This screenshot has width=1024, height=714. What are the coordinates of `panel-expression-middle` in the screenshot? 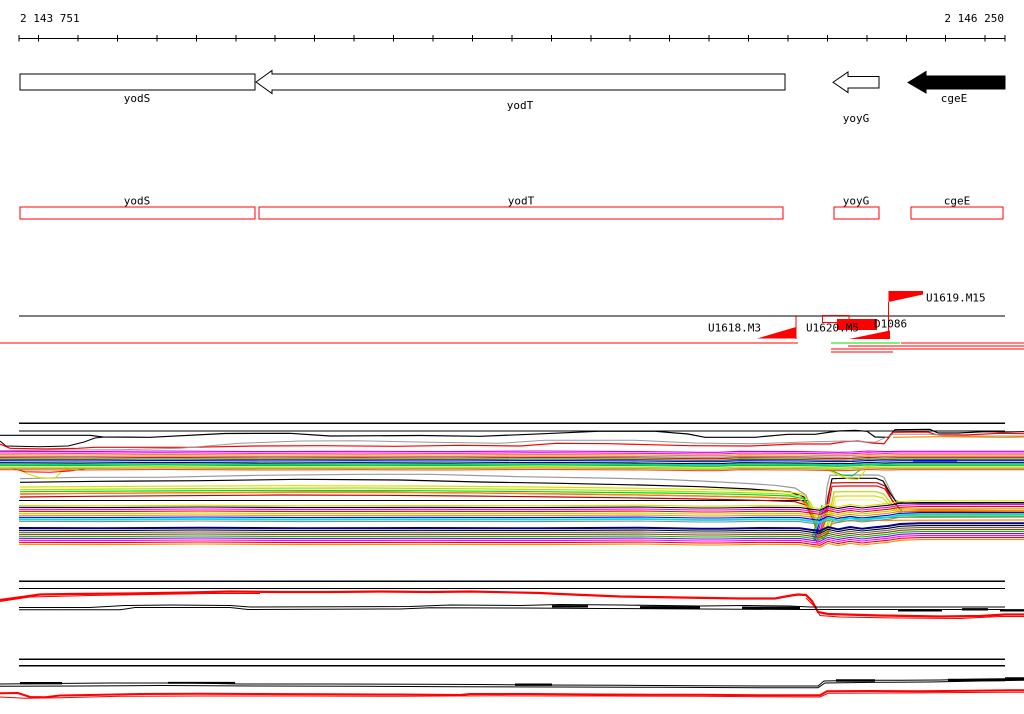 It's located at (512, 600).